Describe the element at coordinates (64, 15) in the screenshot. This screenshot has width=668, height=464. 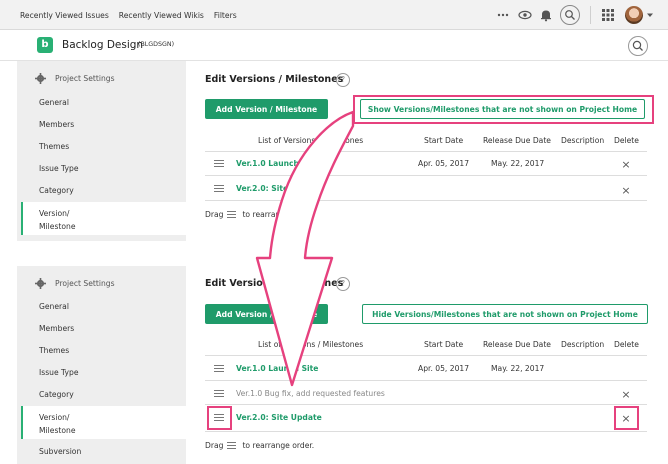
I see `nav-link-recent-issues: Recently Viewed Issues` at that location.